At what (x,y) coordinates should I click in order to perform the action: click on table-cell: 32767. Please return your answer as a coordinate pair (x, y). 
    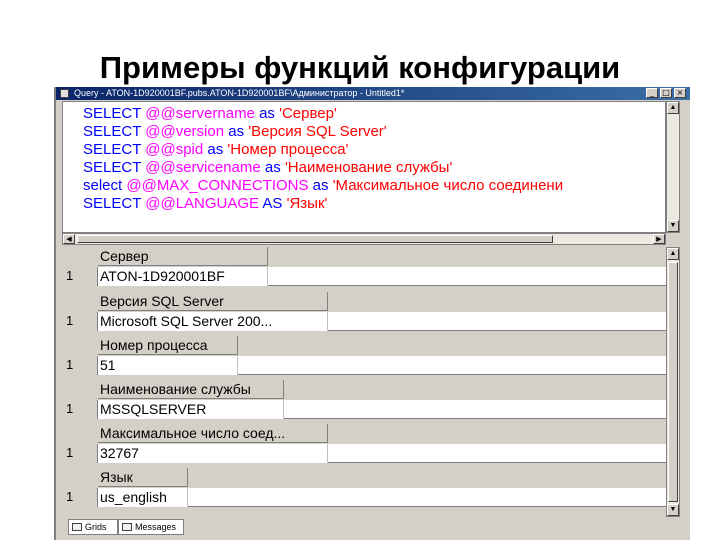
    Looking at the image, I should click on (213, 453).